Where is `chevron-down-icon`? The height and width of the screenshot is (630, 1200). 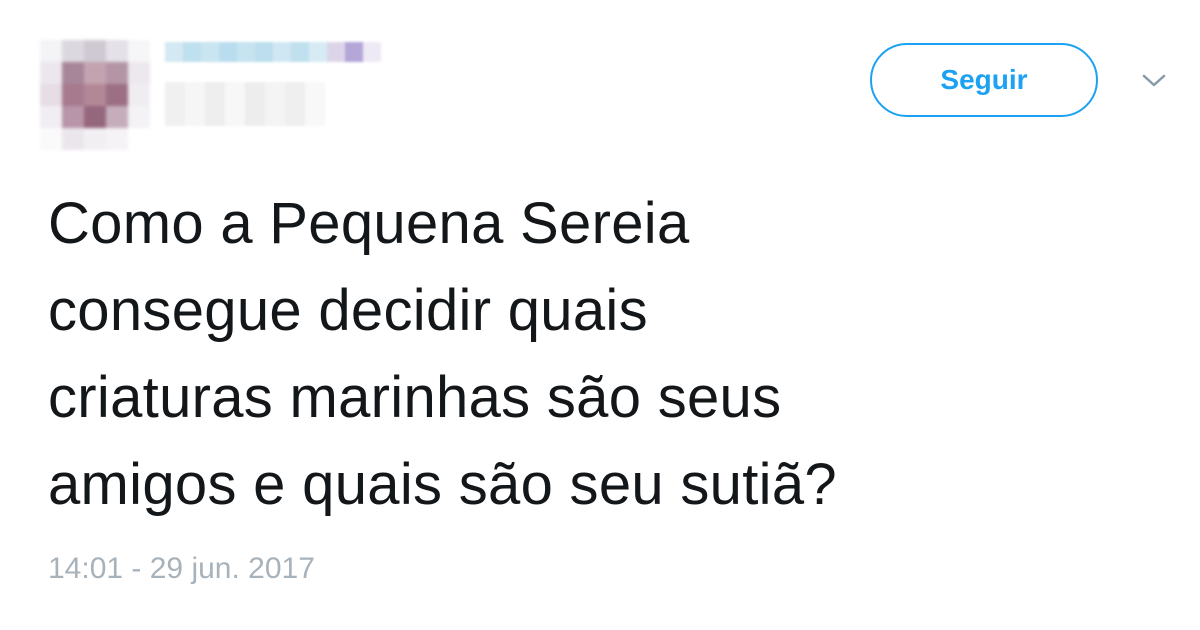
chevron-down-icon is located at coordinates (1154, 80).